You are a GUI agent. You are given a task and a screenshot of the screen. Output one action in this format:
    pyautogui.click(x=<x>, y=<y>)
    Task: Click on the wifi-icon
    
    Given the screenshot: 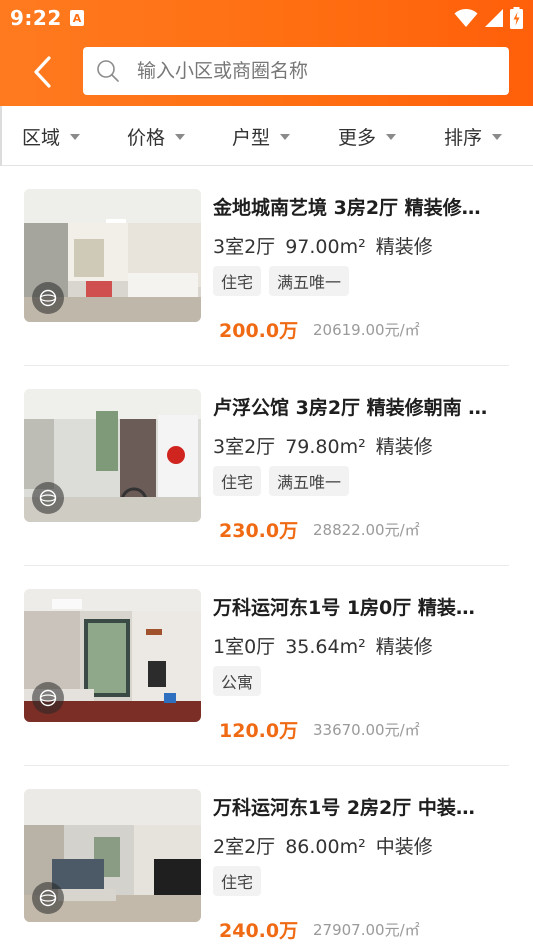 What is the action you would take?
    pyautogui.click(x=466, y=18)
    